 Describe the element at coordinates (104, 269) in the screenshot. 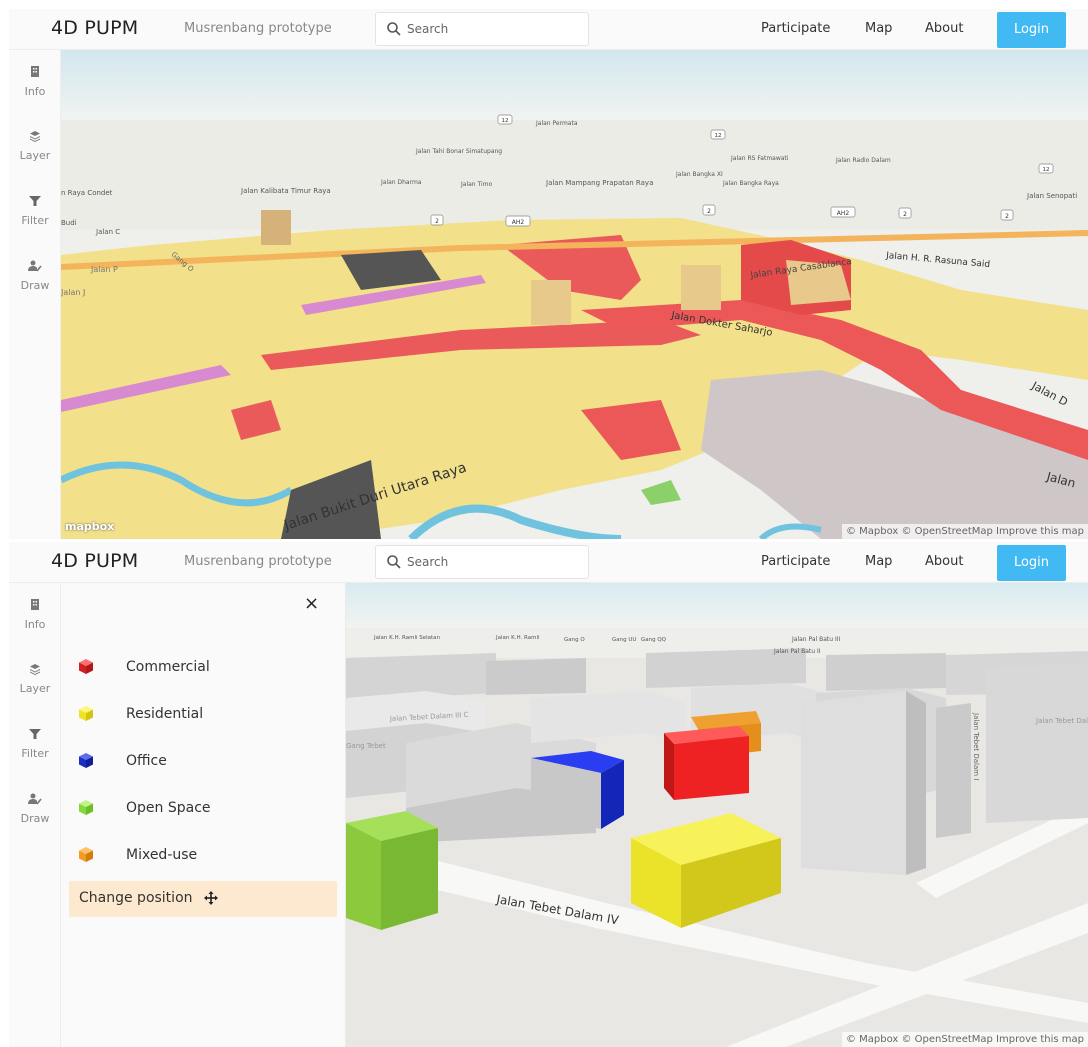

I see `street-label: Jalan P` at that location.